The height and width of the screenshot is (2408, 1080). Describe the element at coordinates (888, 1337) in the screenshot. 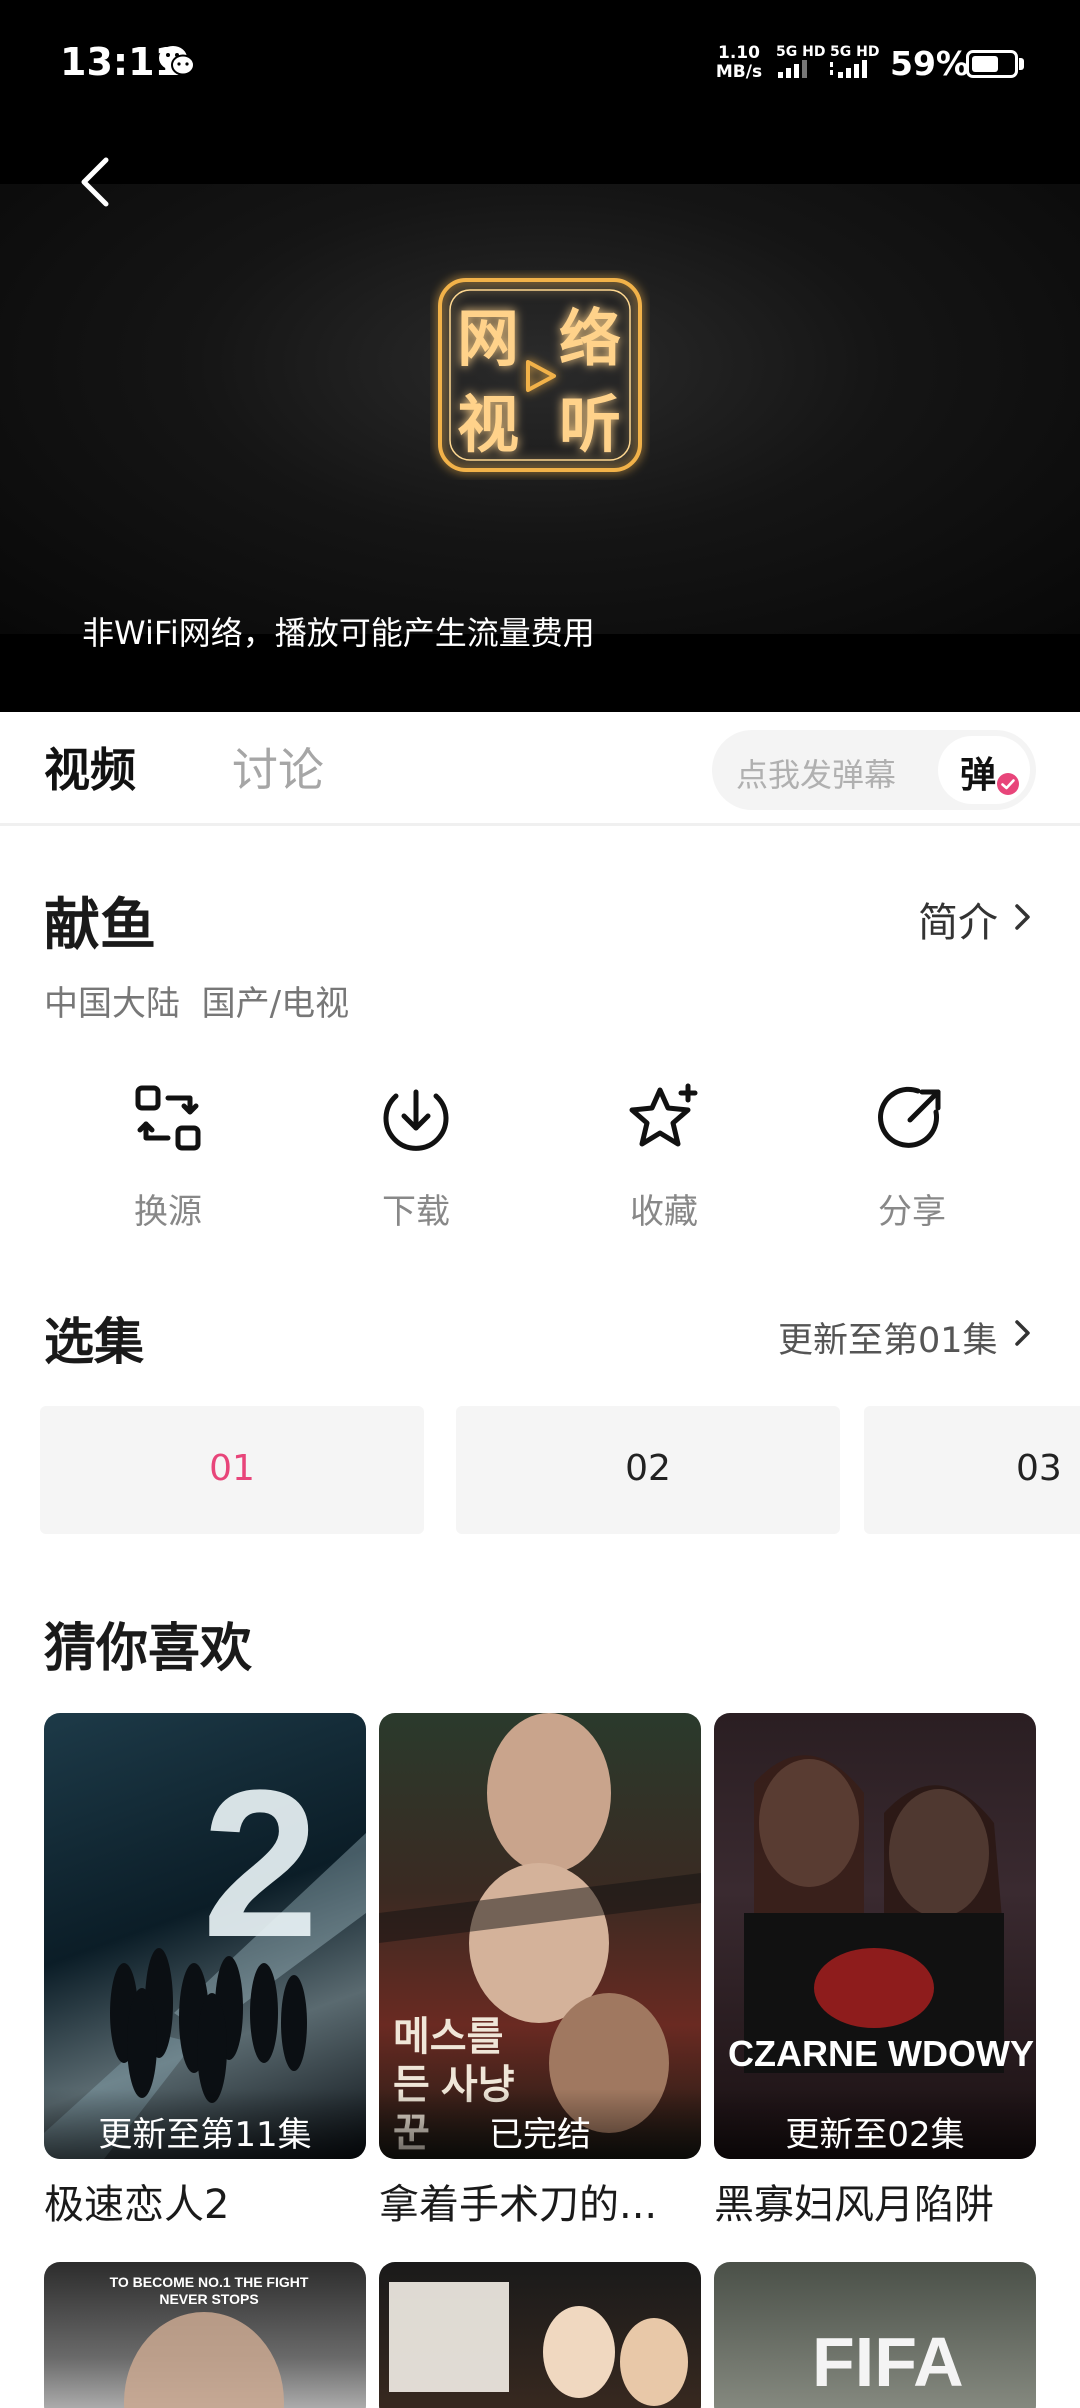

I see `episodes-update-link: 更新至第01集` at that location.